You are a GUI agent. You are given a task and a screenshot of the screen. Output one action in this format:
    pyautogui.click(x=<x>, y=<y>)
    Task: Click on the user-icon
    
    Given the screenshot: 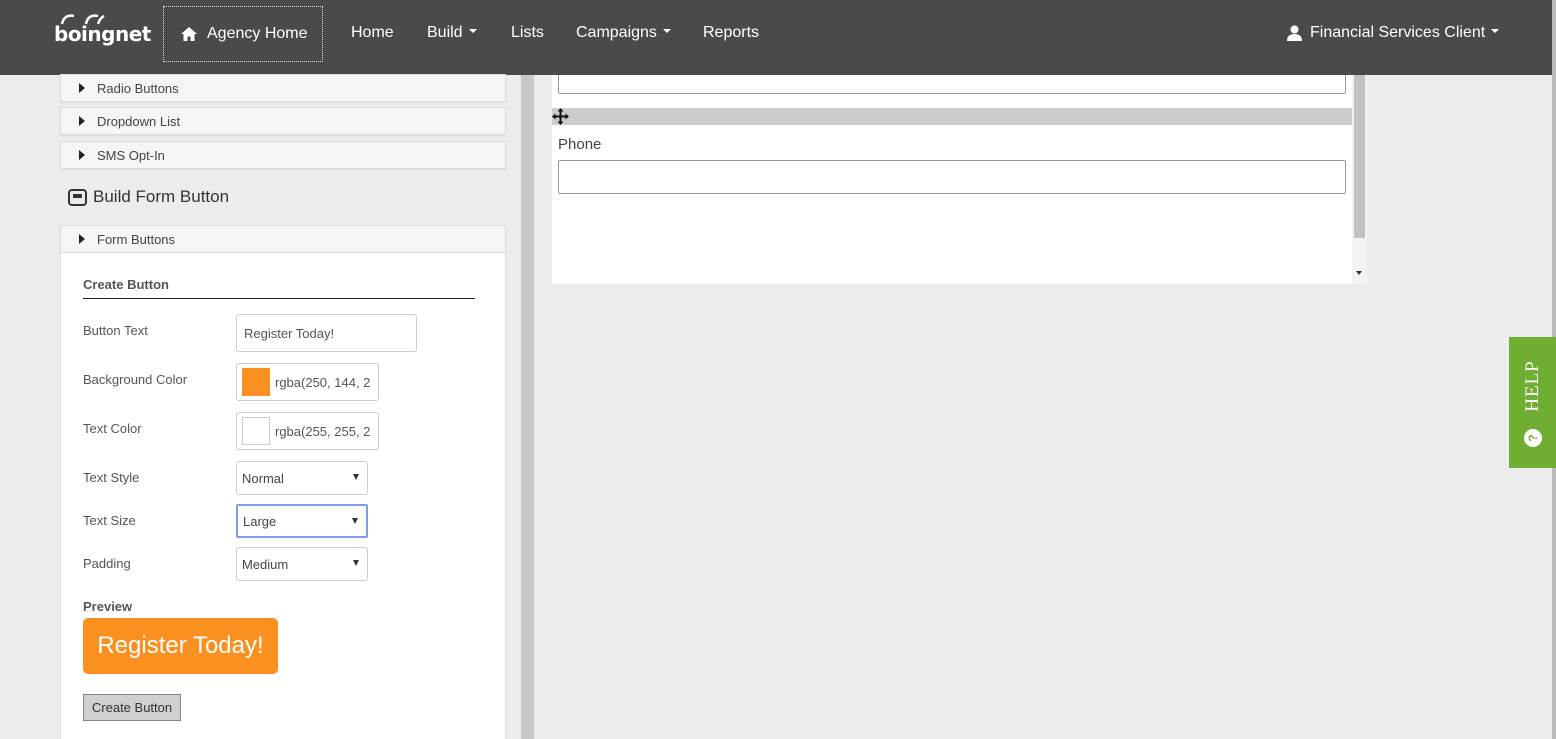 What is the action you would take?
    pyautogui.click(x=1294, y=33)
    